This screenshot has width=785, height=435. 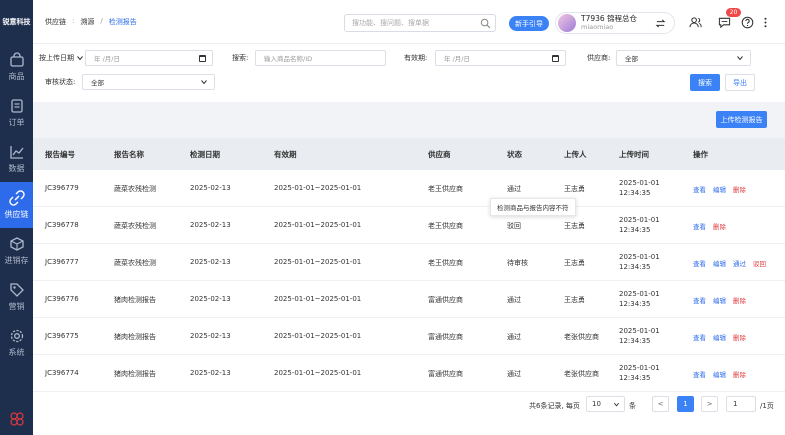 I want to click on row-action-link: 驳回, so click(x=759, y=263).